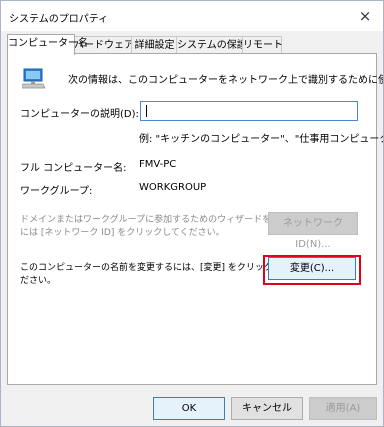  I want to click on window-title: システムのプロパティ, so click(59, 19).